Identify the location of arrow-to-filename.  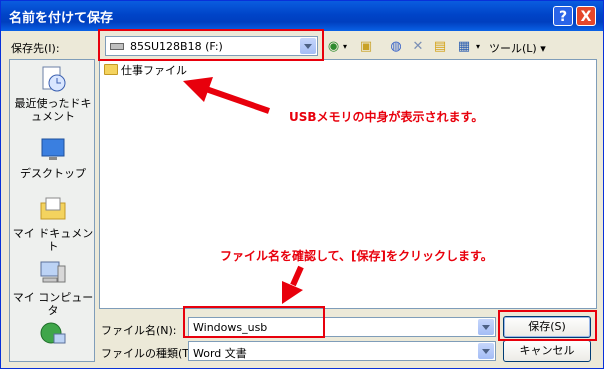
(293, 284).